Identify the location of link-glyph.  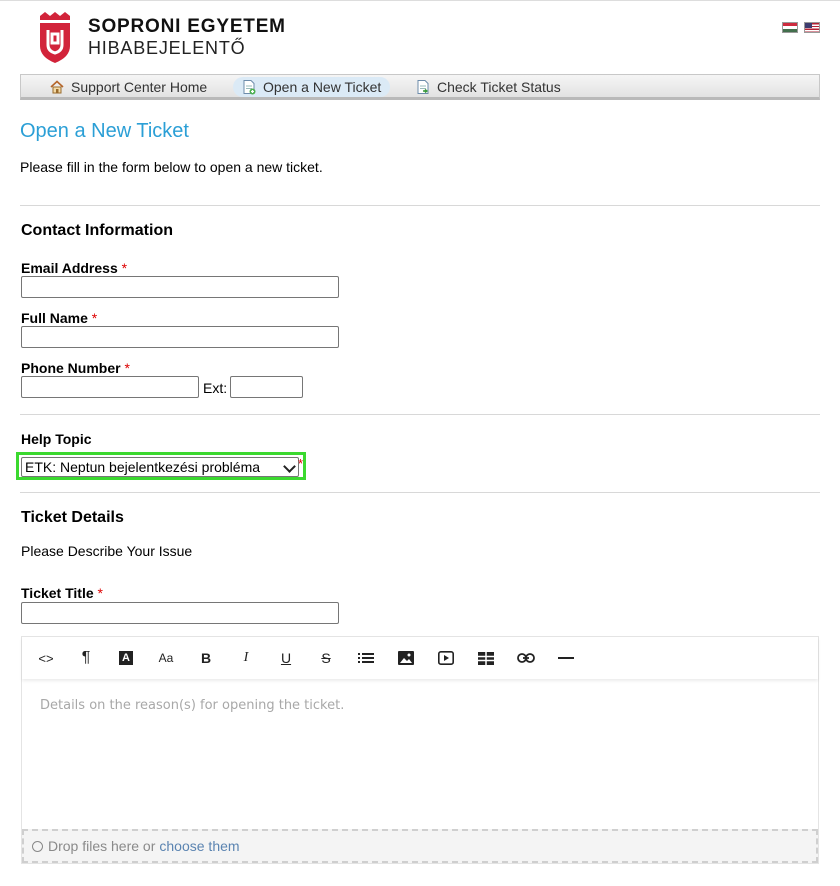
(526, 658).